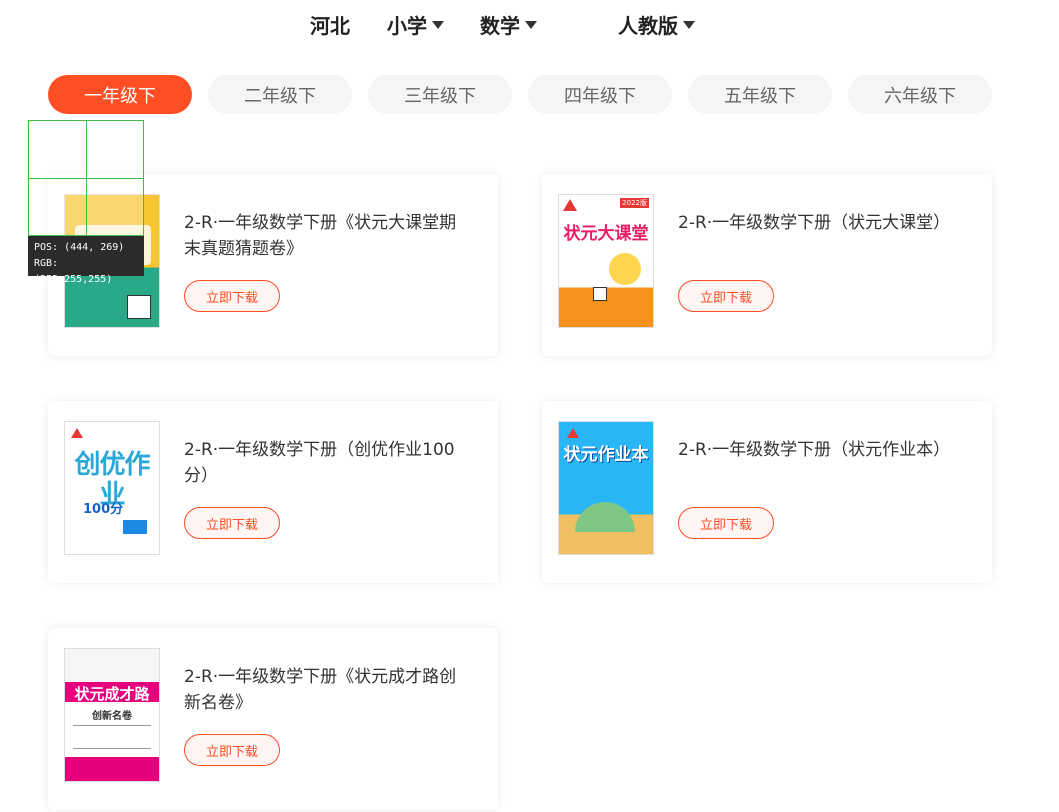 This screenshot has height=812, width=1059. What do you see at coordinates (606, 455) in the screenshot?
I see `cover-title: 状元作业本` at bounding box center [606, 455].